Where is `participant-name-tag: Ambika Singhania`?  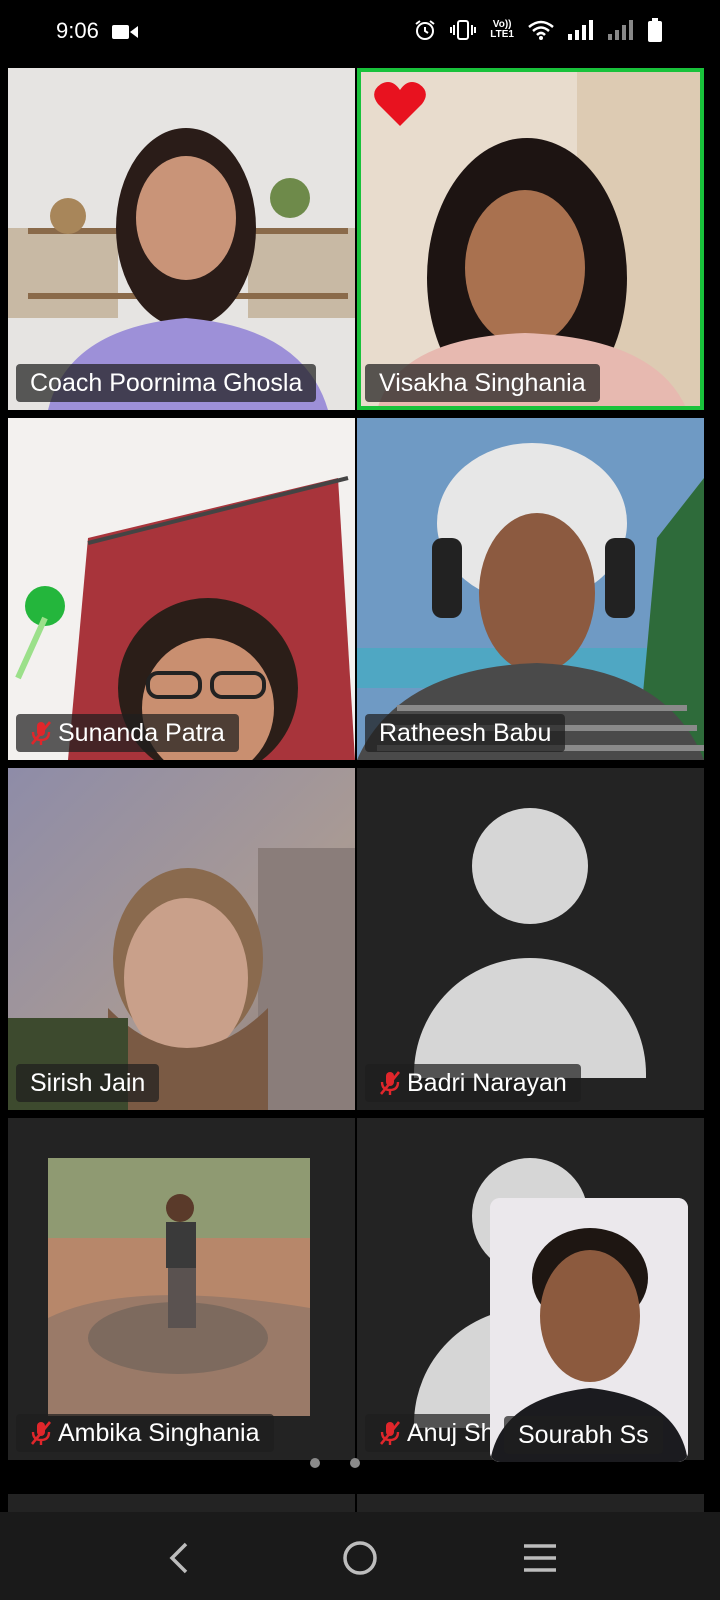
participant-name-tag: Ambika Singhania is located at coordinates (145, 1433).